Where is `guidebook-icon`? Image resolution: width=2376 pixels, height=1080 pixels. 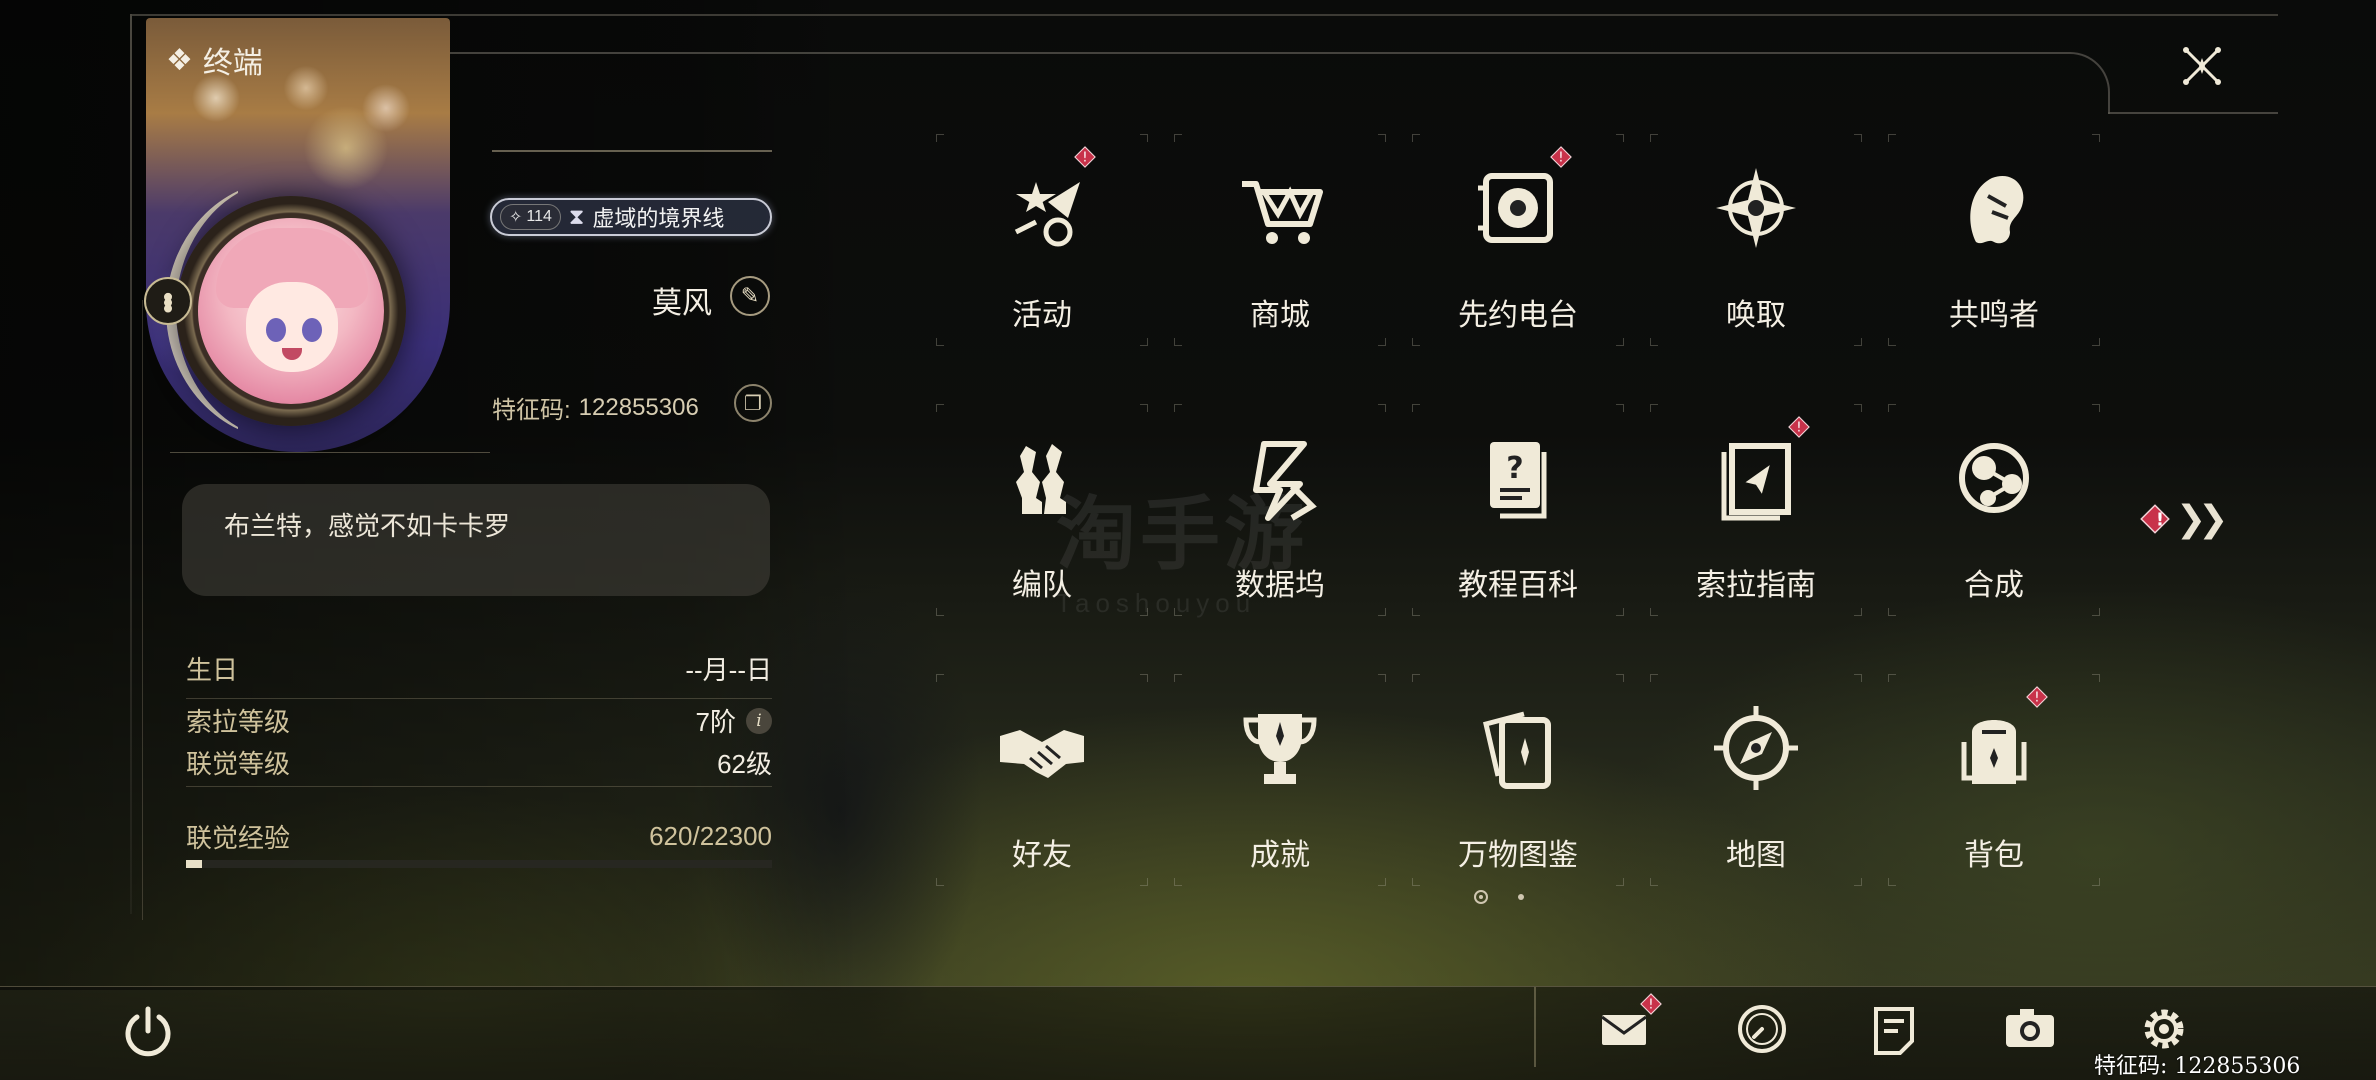
guidebook-icon is located at coordinates (1756, 478).